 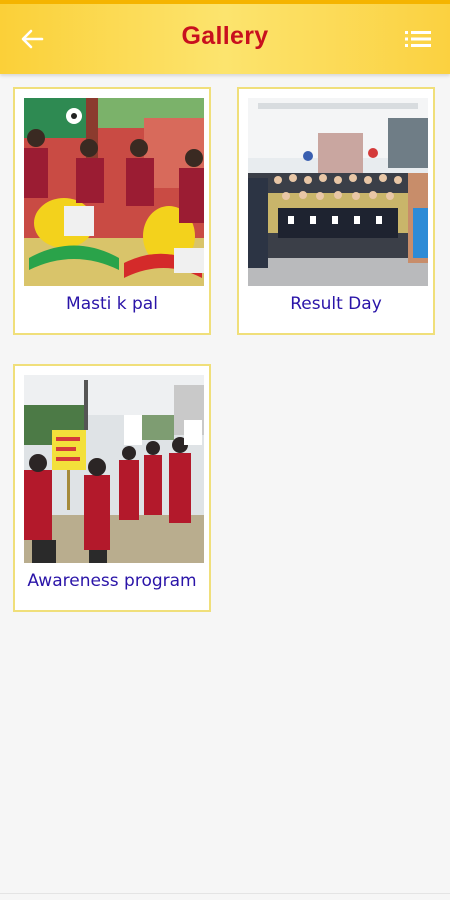 I want to click on album-title: Result Day, so click(x=336, y=304).